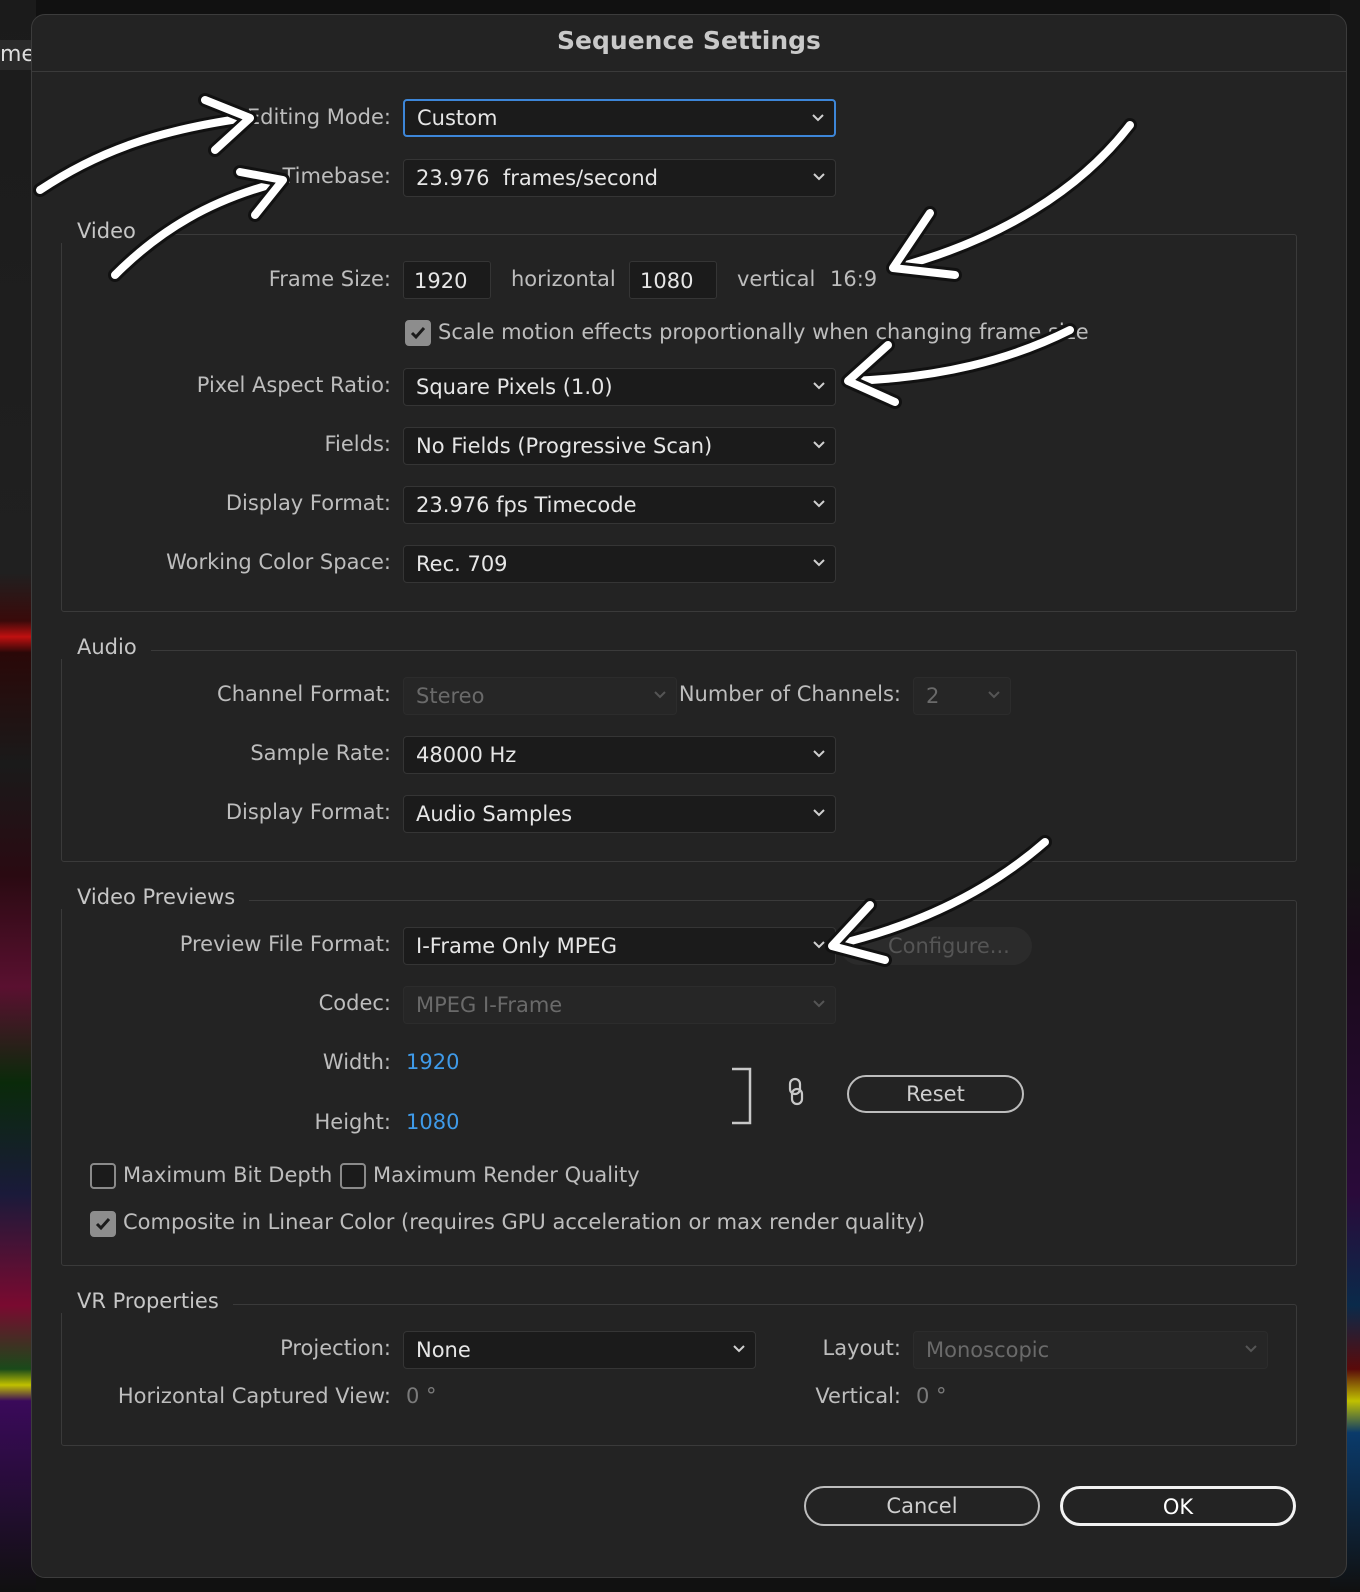  What do you see at coordinates (329, 279) in the screenshot?
I see `frame-size-label: Frame Size:` at bounding box center [329, 279].